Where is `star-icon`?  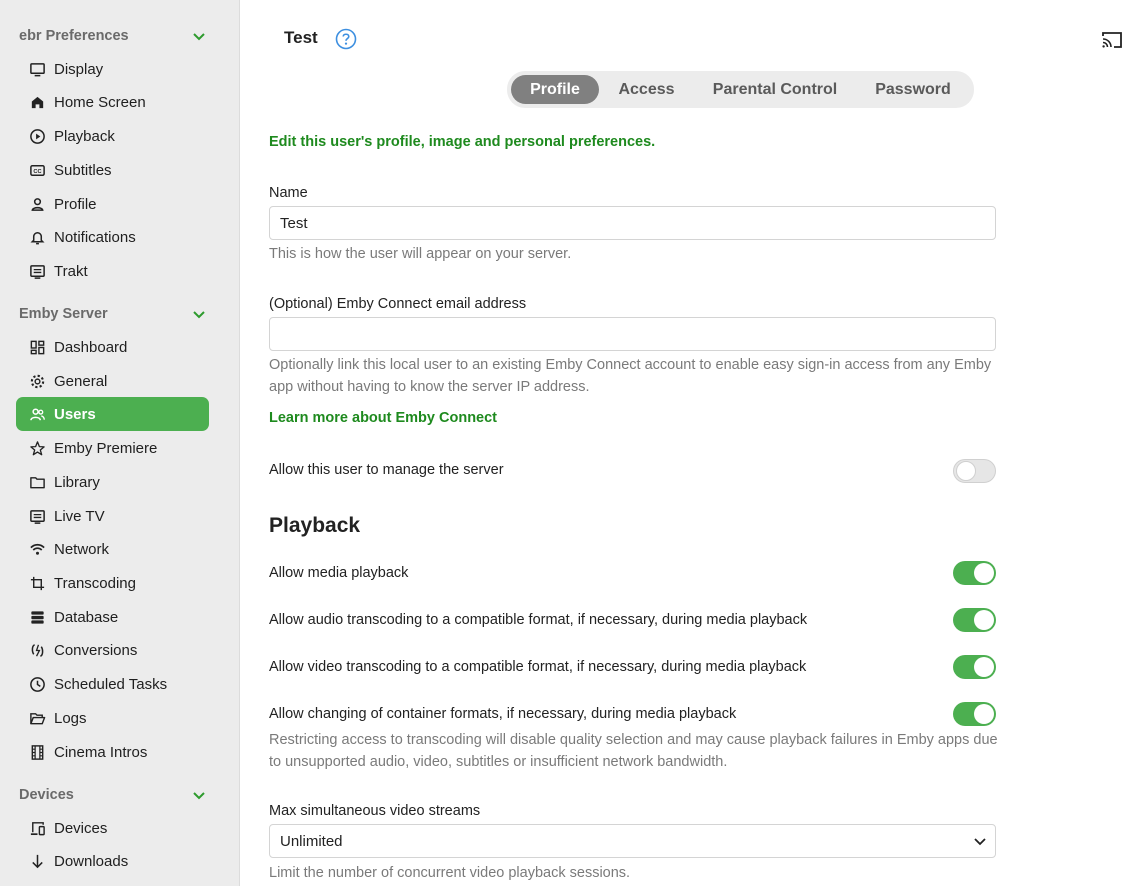 star-icon is located at coordinates (37, 448).